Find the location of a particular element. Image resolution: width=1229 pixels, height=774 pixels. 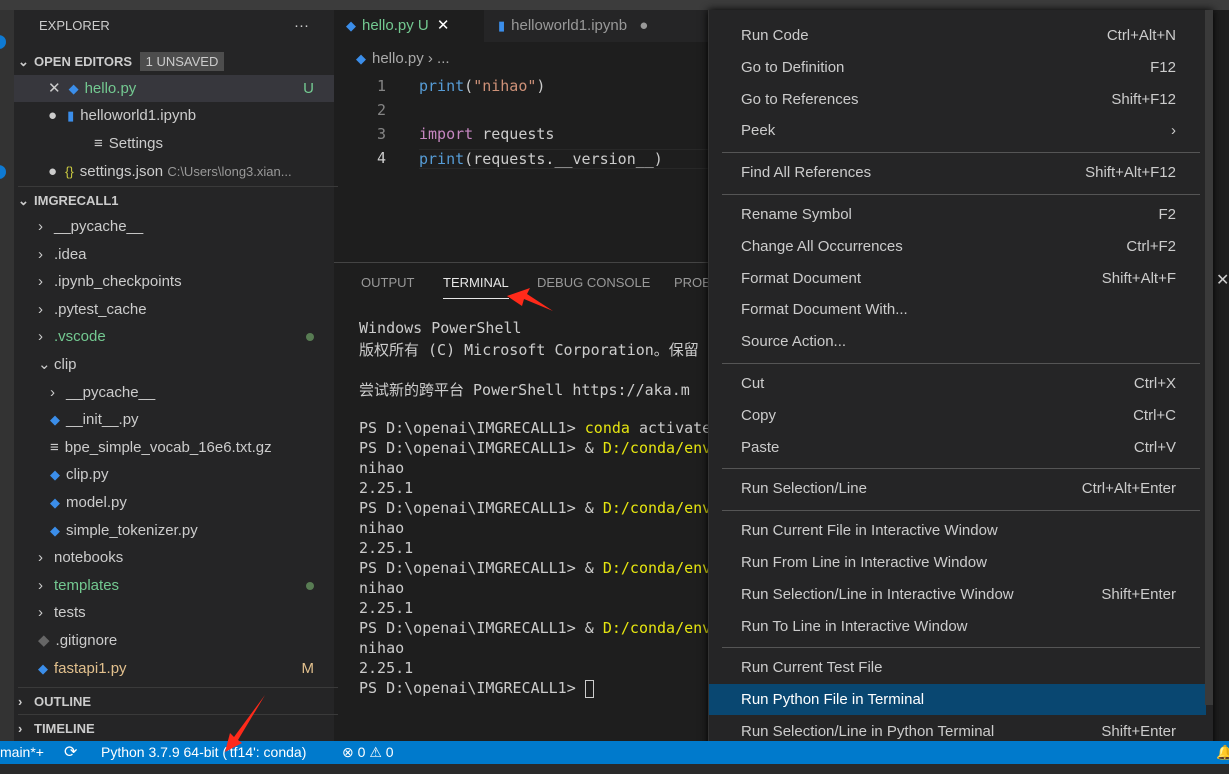

project-header: ⌄ IMGRECALL1 is located at coordinates (178, 199).